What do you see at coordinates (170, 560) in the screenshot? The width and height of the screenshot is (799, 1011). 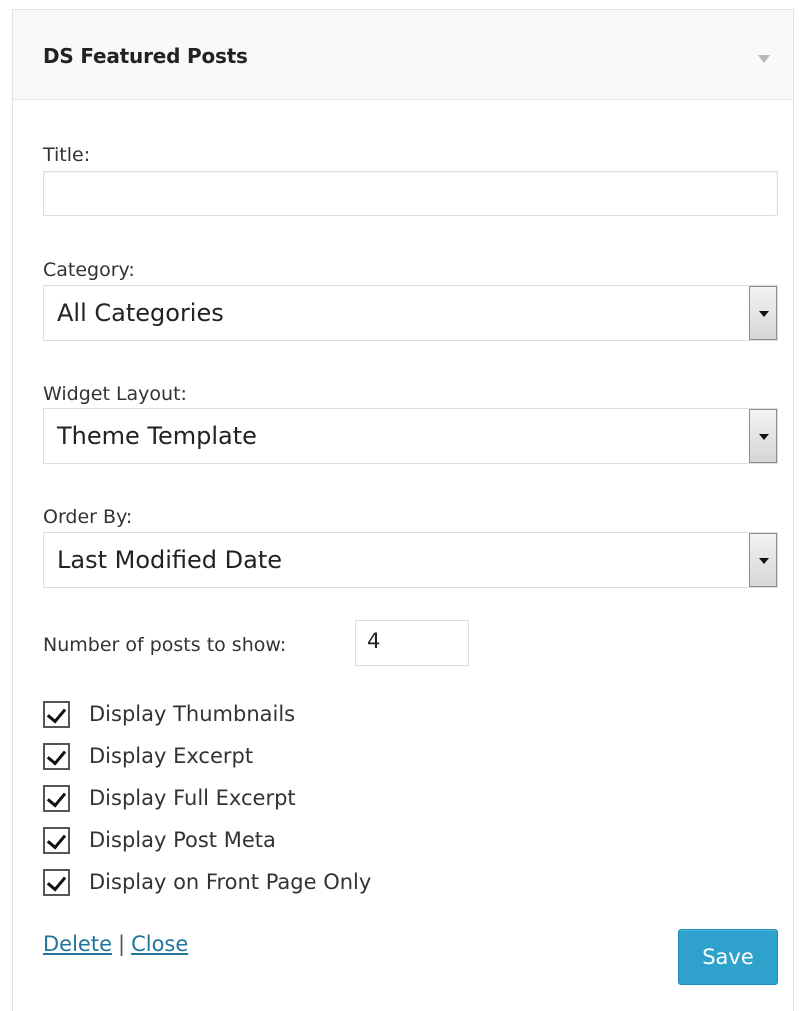 I see `order-select-value: Last Modified Date` at bounding box center [170, 560].